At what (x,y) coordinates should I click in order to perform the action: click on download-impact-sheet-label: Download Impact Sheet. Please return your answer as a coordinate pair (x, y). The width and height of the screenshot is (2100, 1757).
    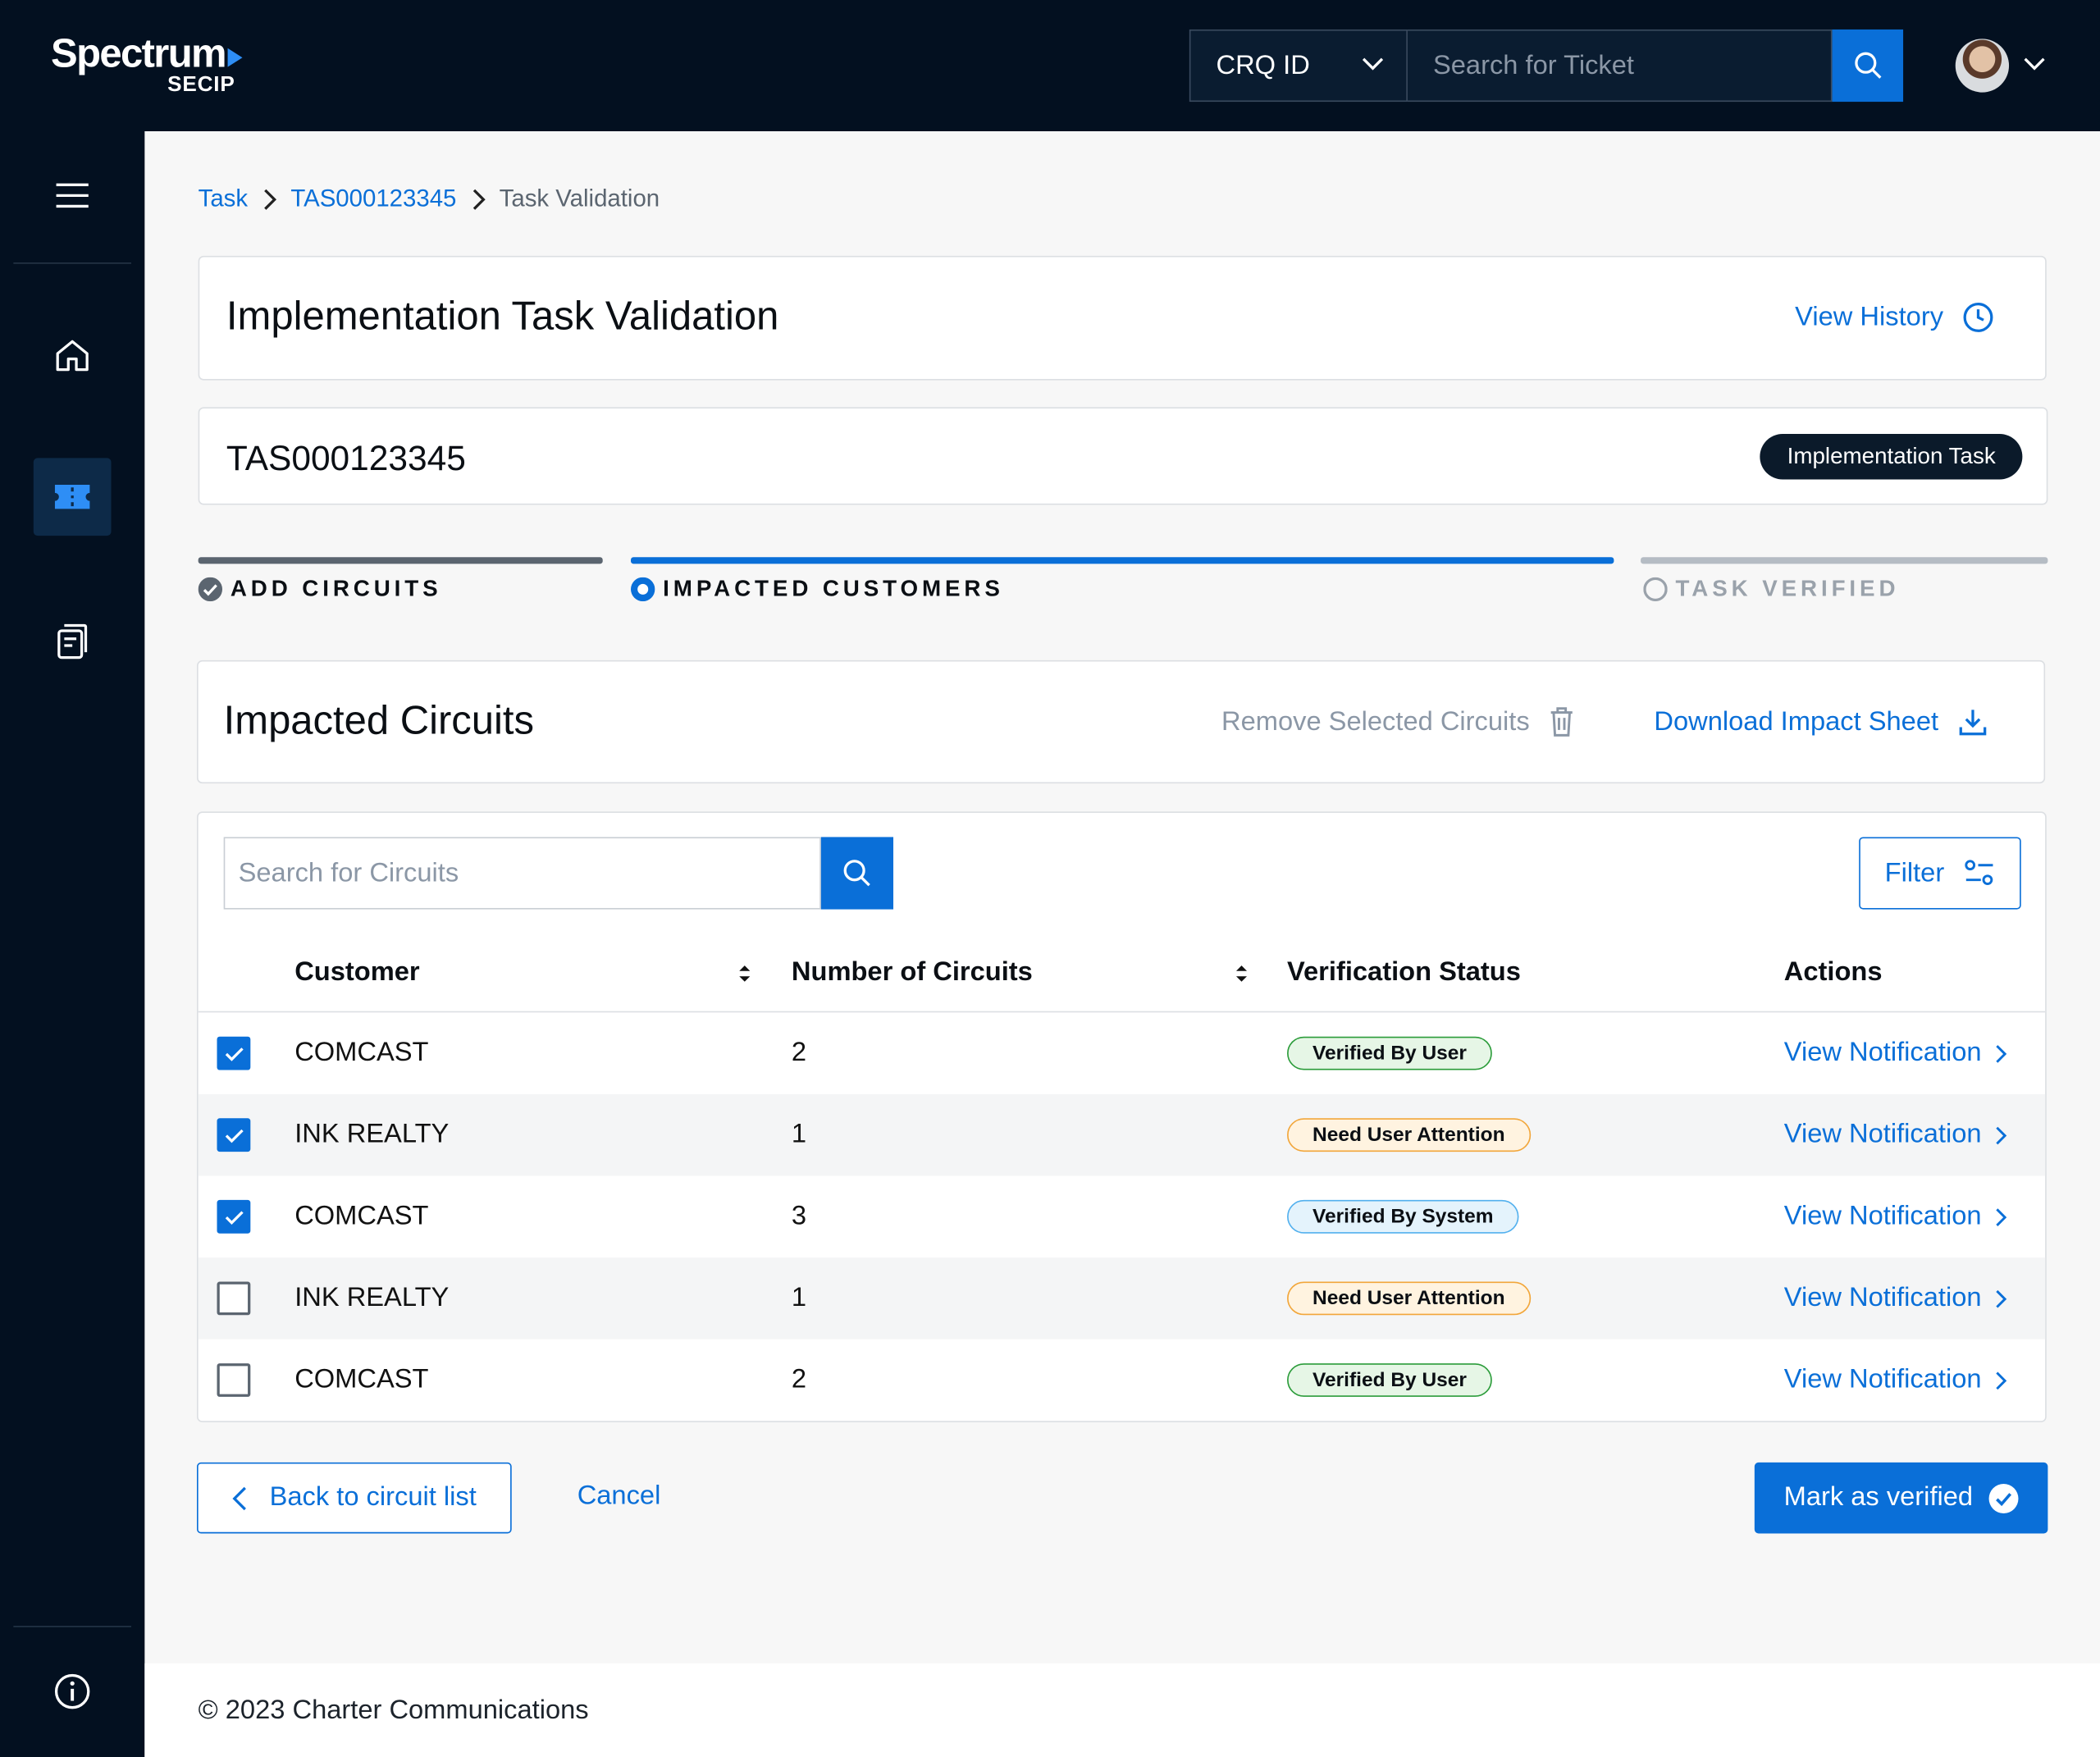
    Looking at the image, I should click on (1797, 721).